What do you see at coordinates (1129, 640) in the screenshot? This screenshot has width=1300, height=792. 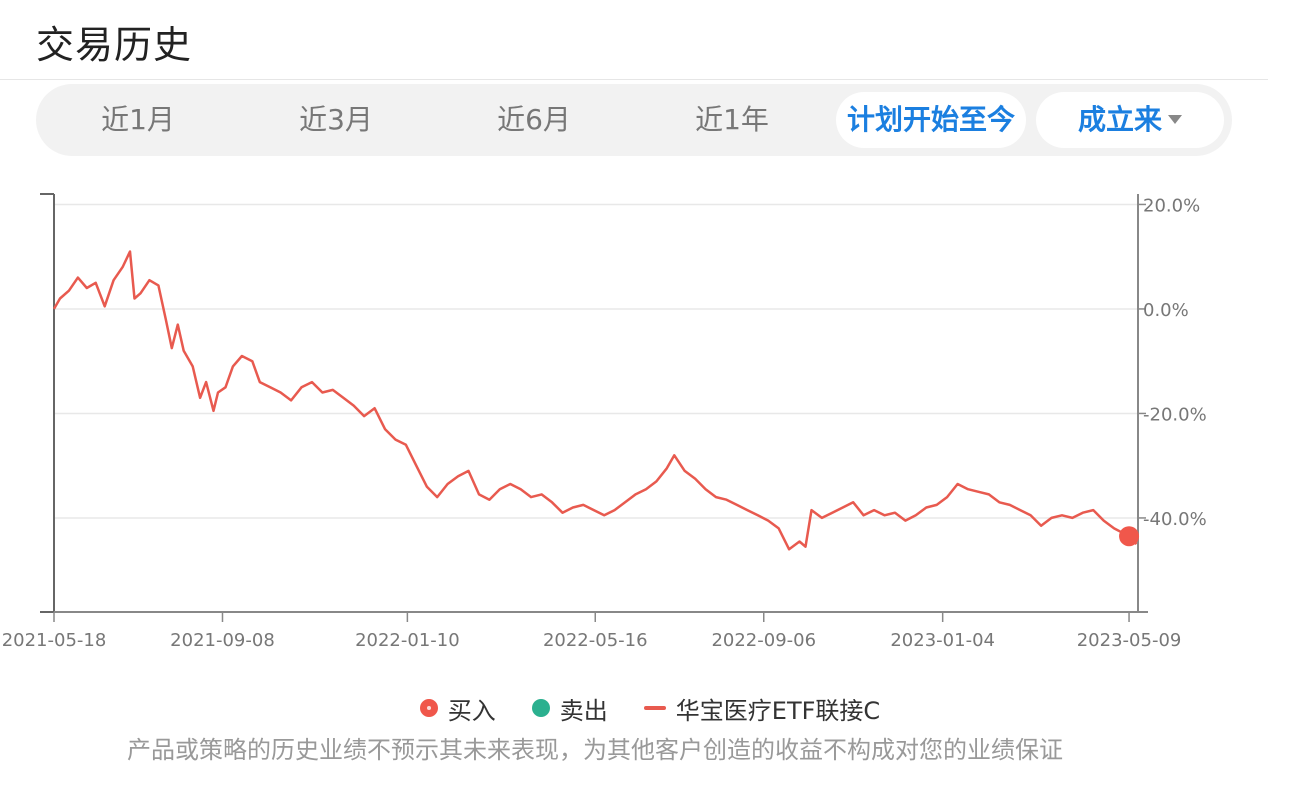 I see `x-tick-label: 2023-05-09` at bounding box center [1129, 640].